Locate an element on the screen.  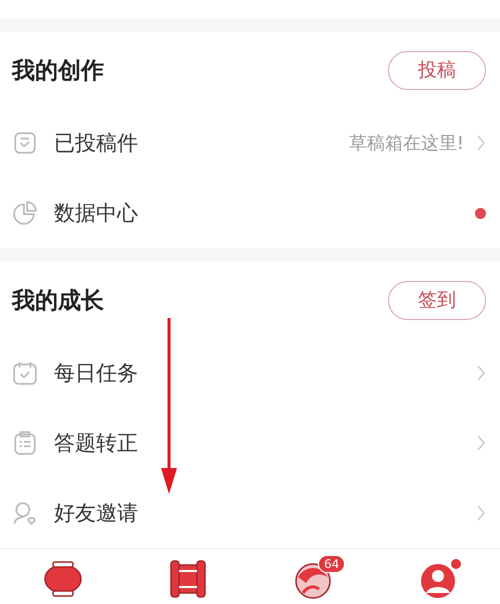
clipboard-icon is located at coordinates (25, 443).